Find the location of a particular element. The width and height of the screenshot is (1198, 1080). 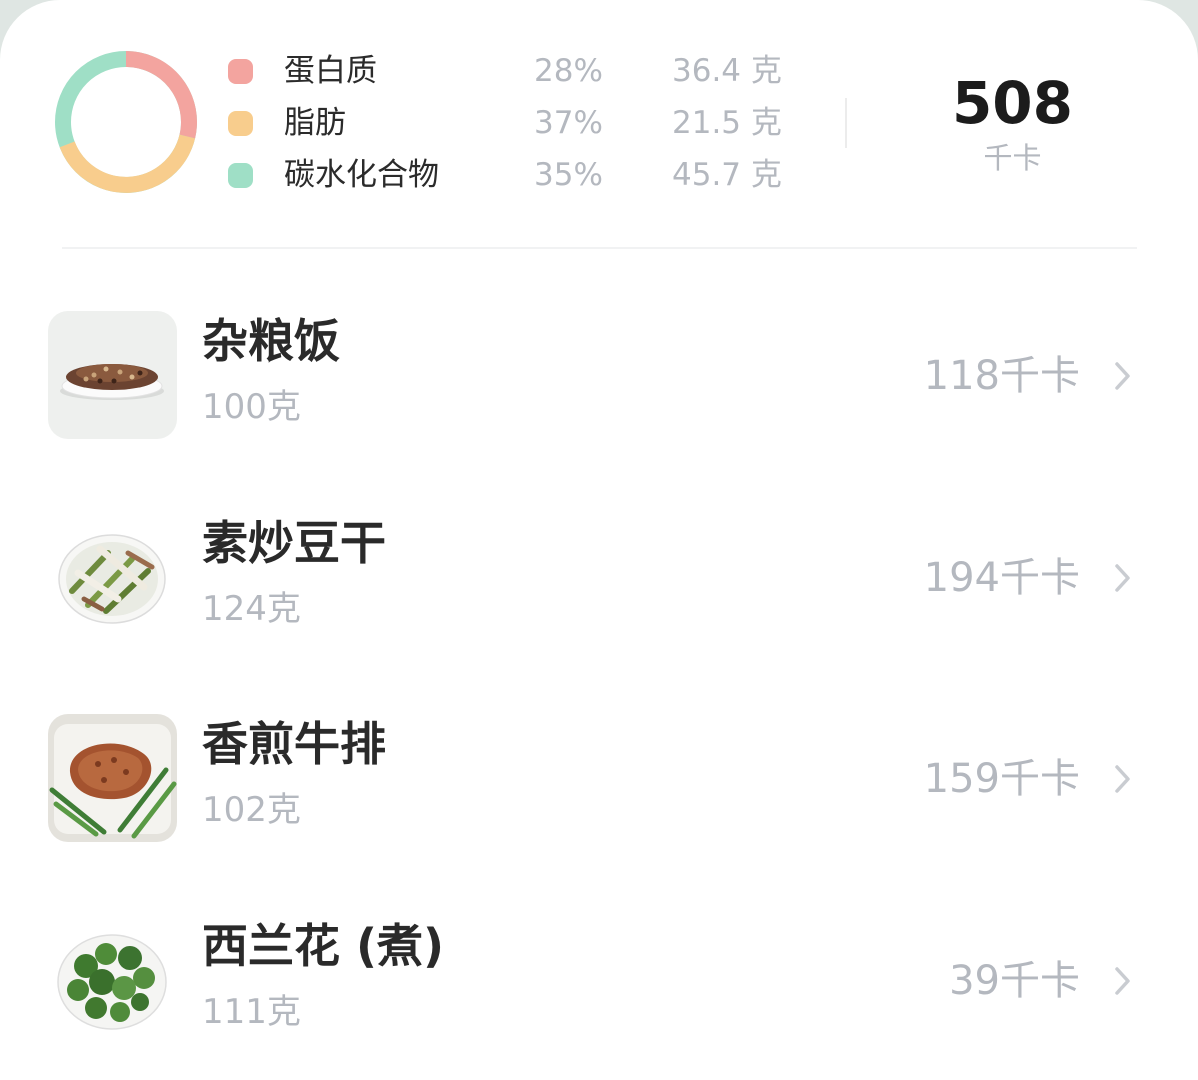

food-calories: 194千卡 is located at coordinates (1001, 578).